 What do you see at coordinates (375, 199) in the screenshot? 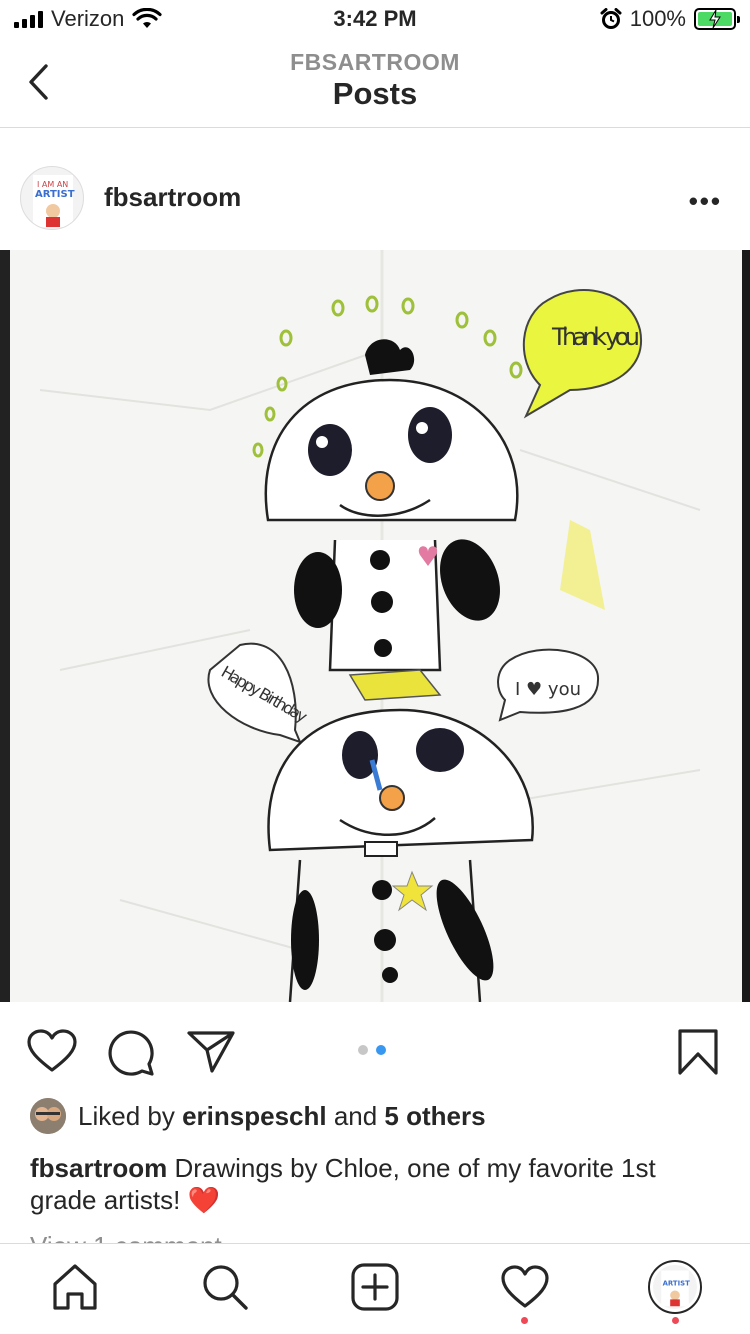
I see `post-header: I AM AN ARTIST fbsartroom •••` at bounding box center [375, 199].